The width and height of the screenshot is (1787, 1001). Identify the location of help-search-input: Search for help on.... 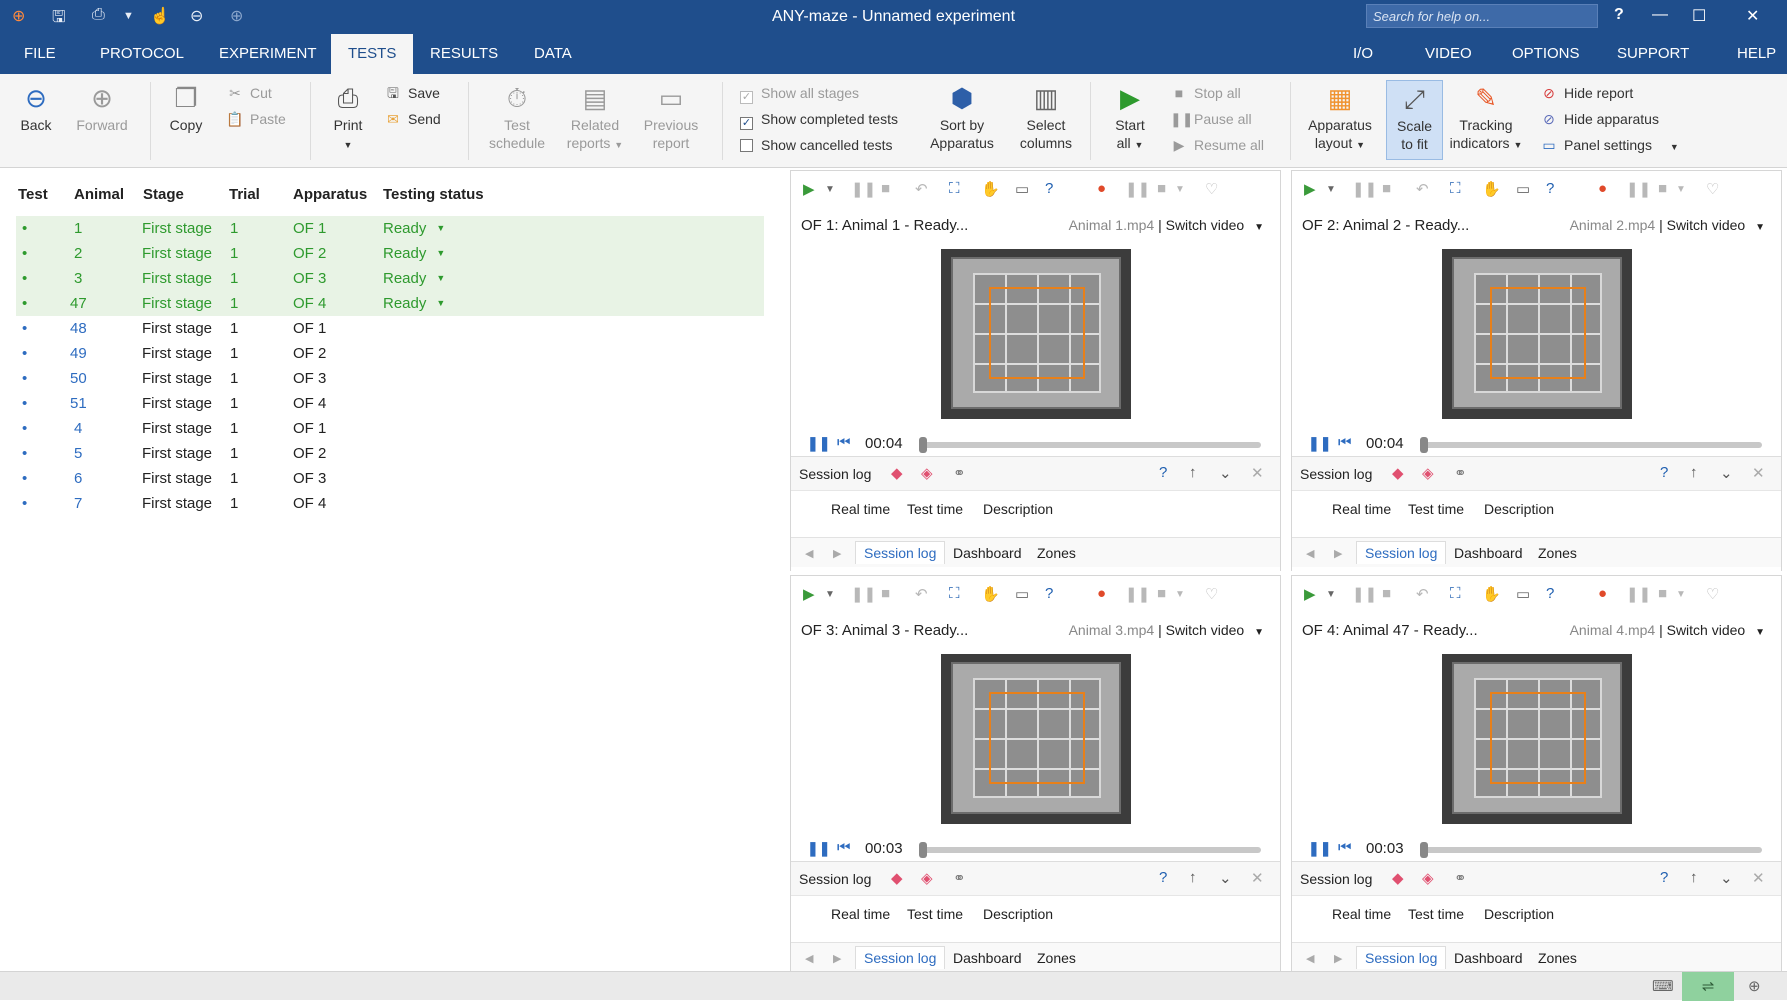
(1482, 16).